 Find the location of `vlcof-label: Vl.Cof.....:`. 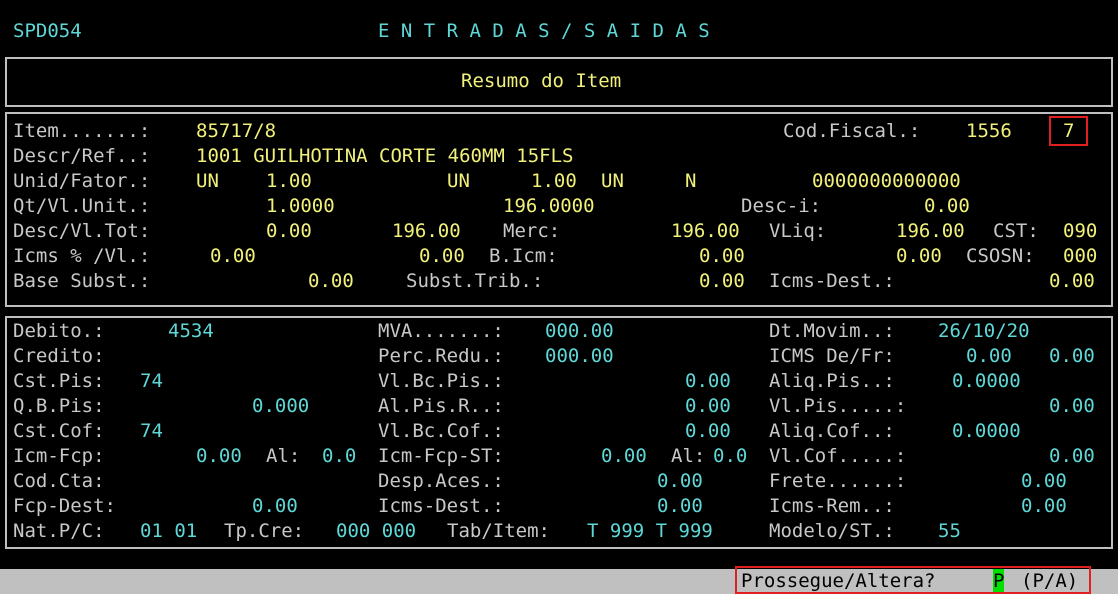

vlcof-label: Vl.Cof.....: is located at coordinates (838, 456).